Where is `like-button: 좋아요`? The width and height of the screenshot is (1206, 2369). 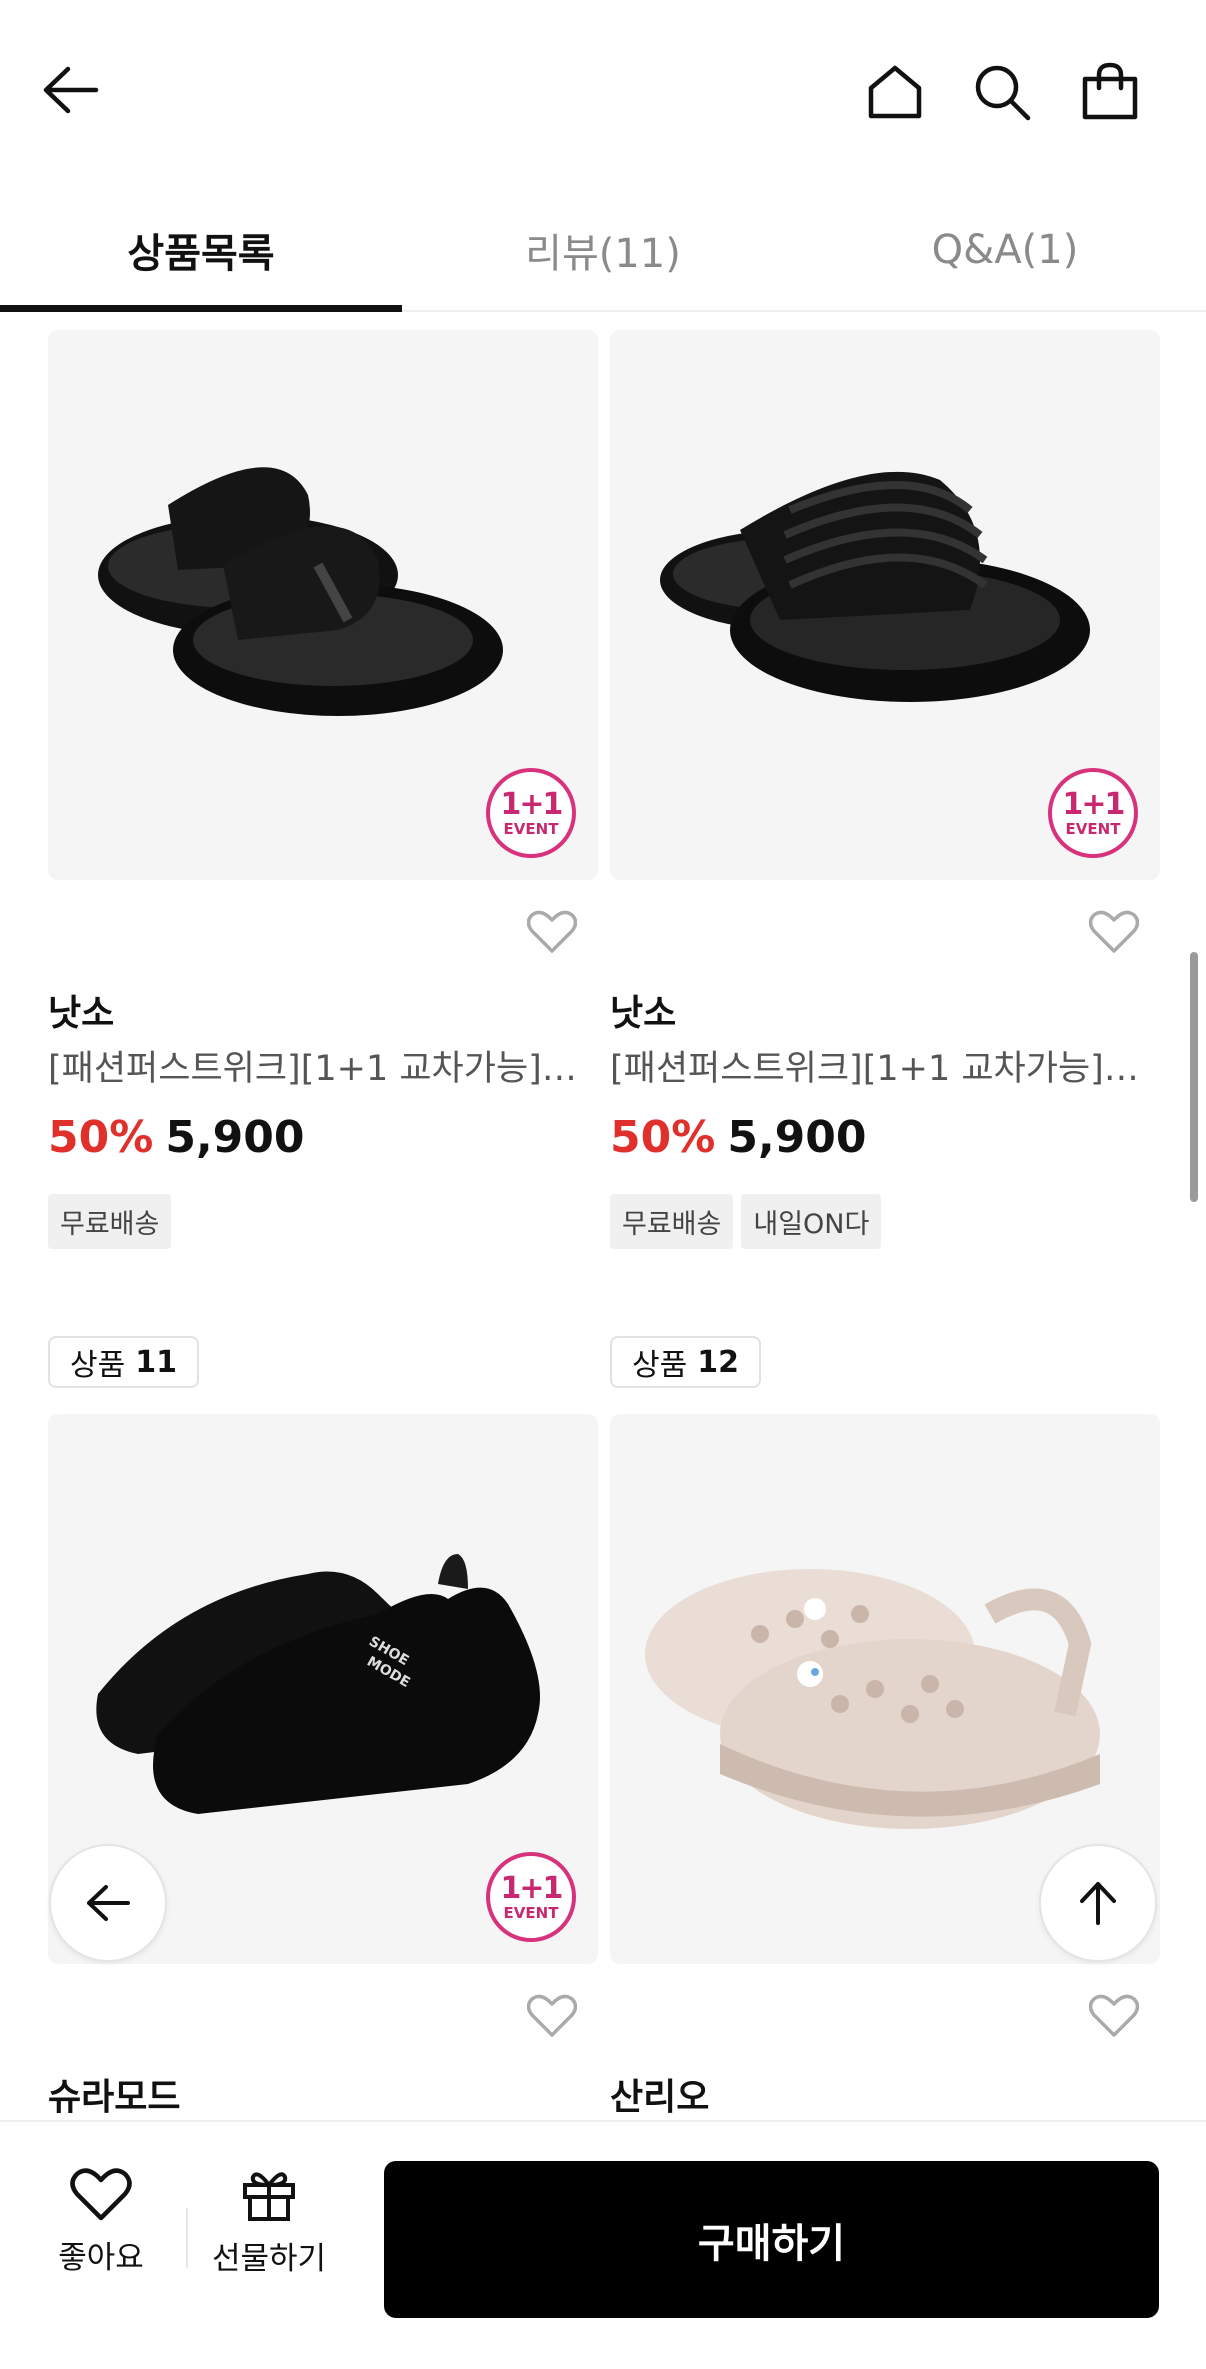 like-button: 좋아요 is located at coordinates (101, 2222).